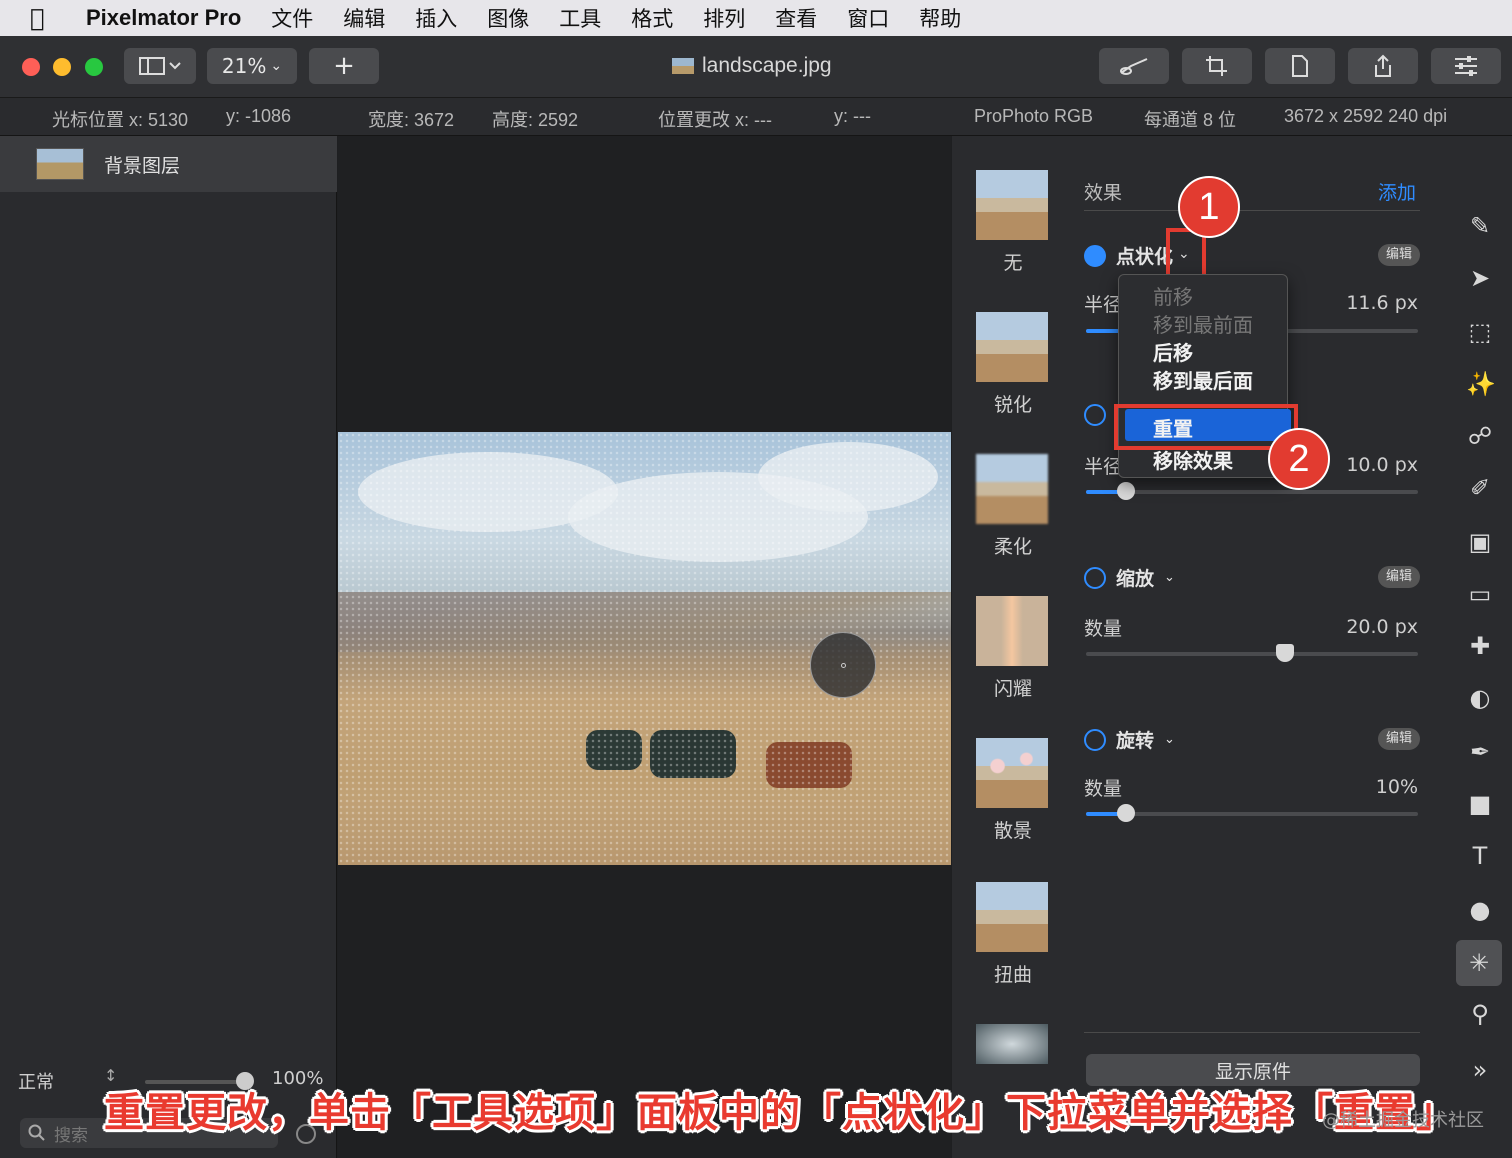  I want to click on tool-options-button, so click(1134, 66).